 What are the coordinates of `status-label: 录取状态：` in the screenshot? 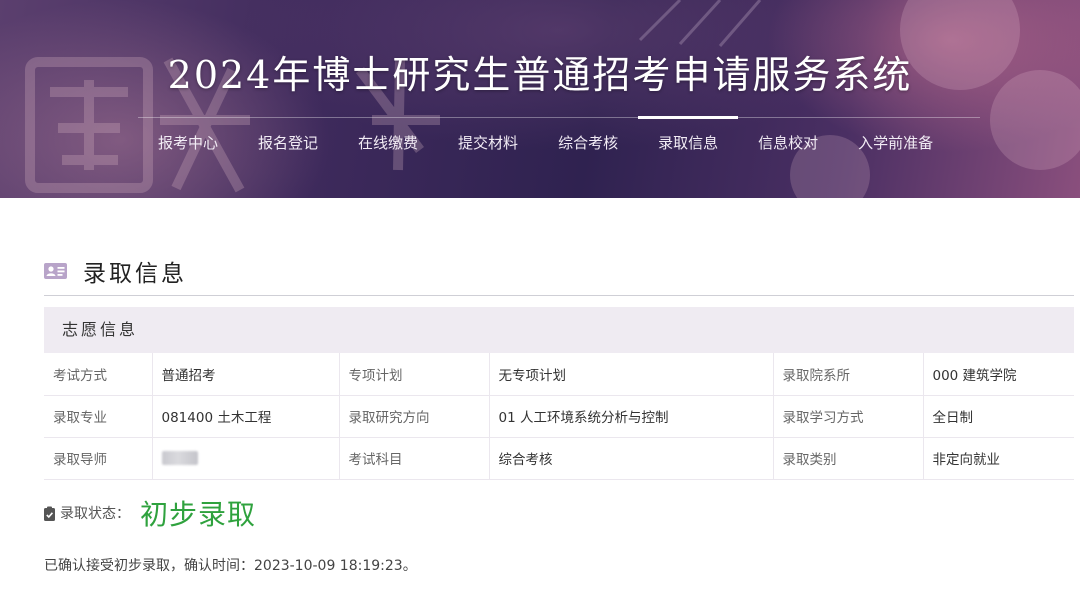 It's located at (95, 514).